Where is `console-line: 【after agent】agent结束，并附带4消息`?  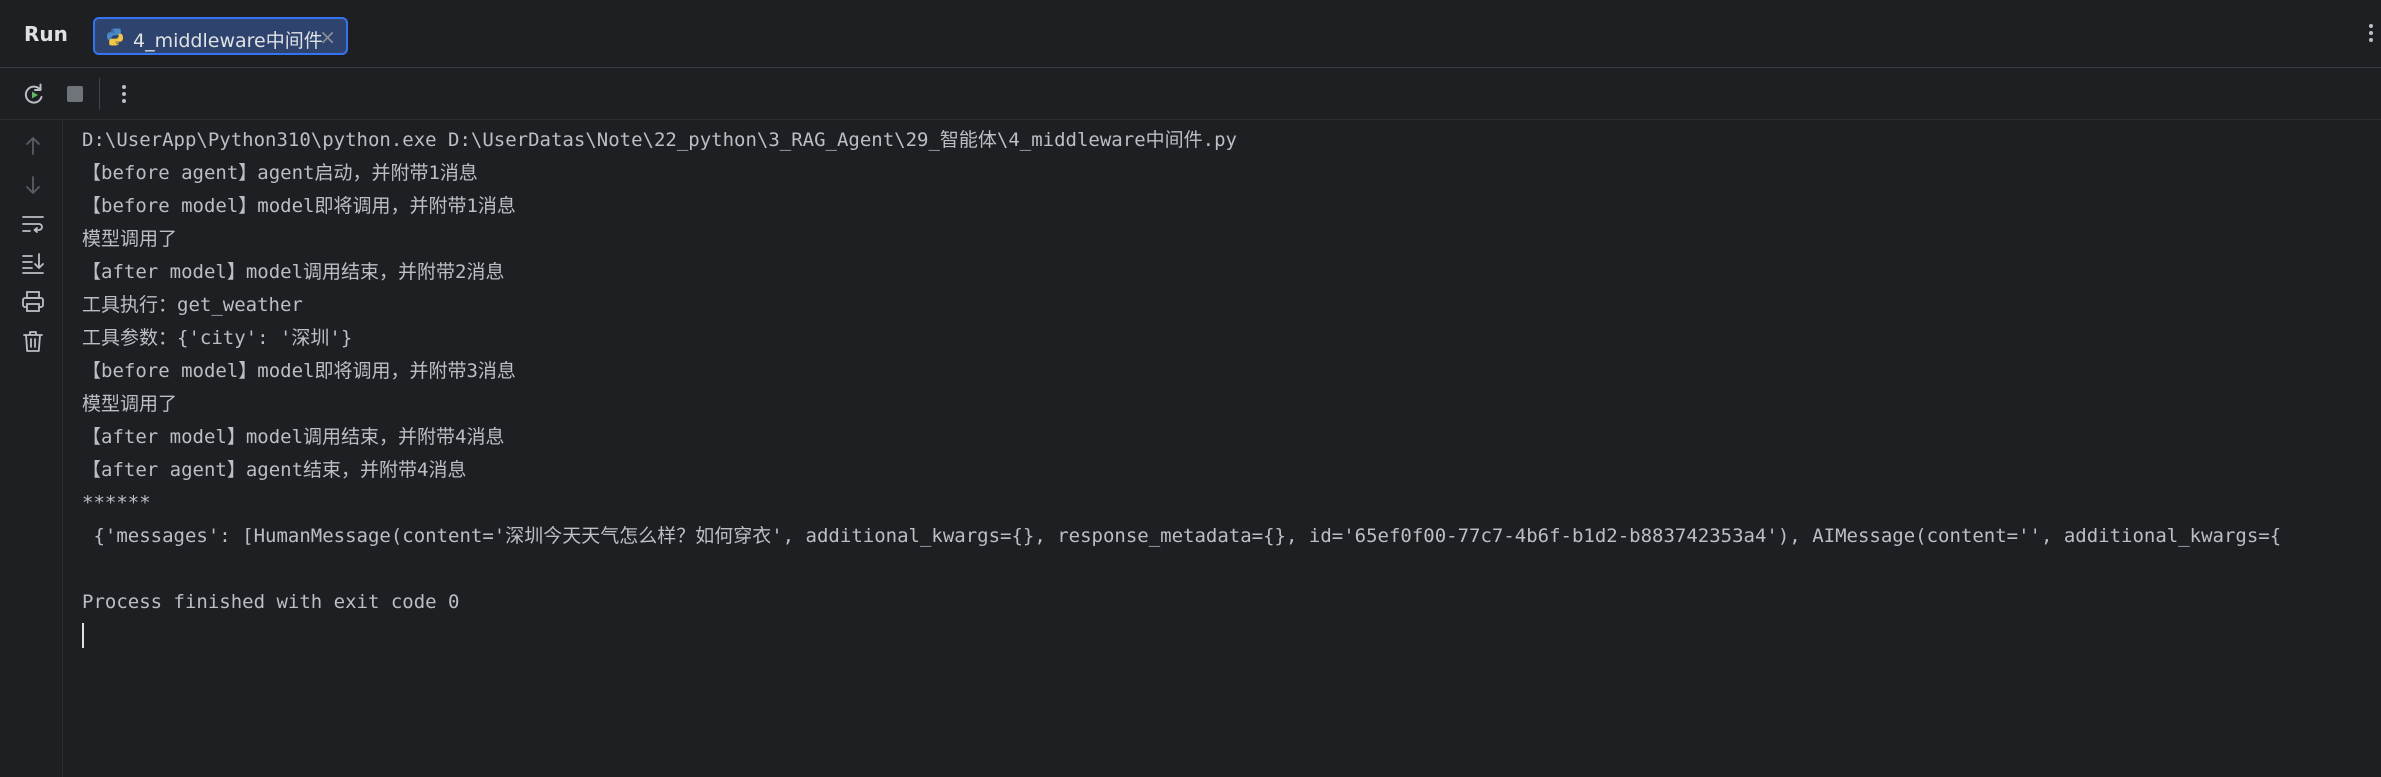
console-line: 【after agent】agent结束，并附带4消息 is located at coordinates (274, 470).